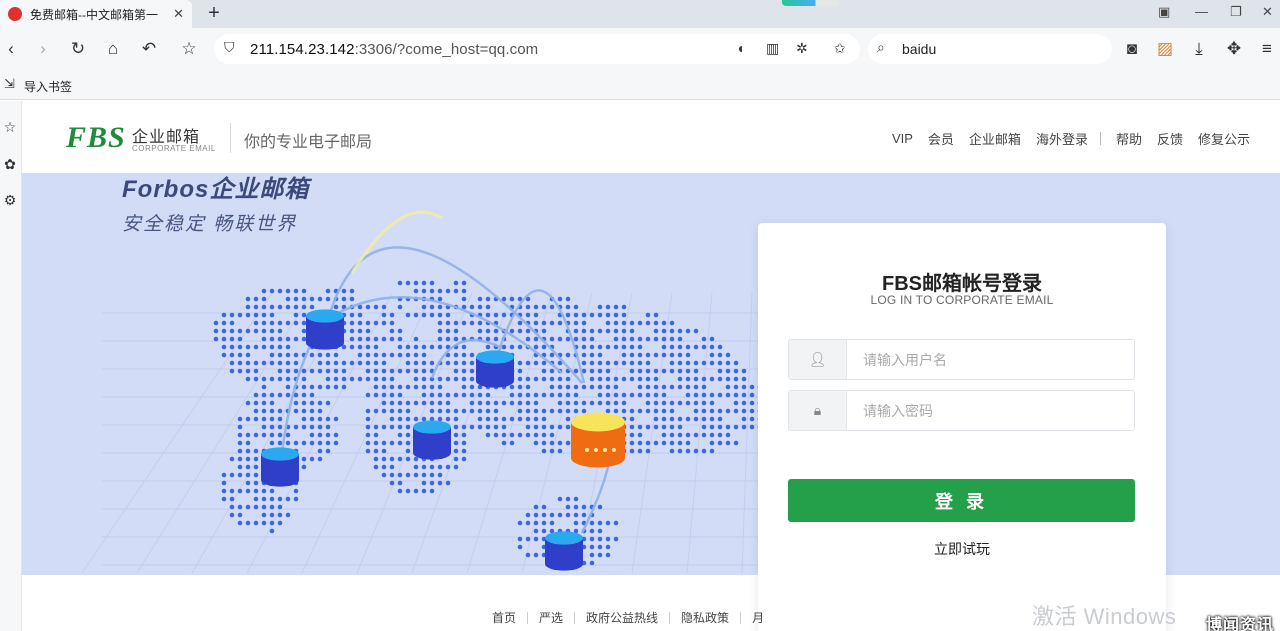 The height and width of the screenshot is (631, 1280). Describe the element at coordinates (178, 14) in the screenshot. I see `tab-close-icon: ✕` at that location.